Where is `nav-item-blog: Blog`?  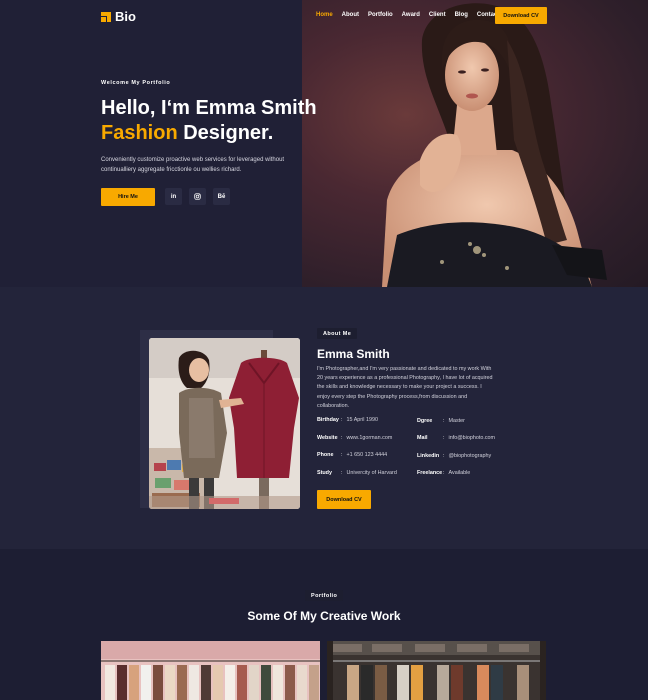
nav-item-blog: Blog is located at coordinates (461, 15).